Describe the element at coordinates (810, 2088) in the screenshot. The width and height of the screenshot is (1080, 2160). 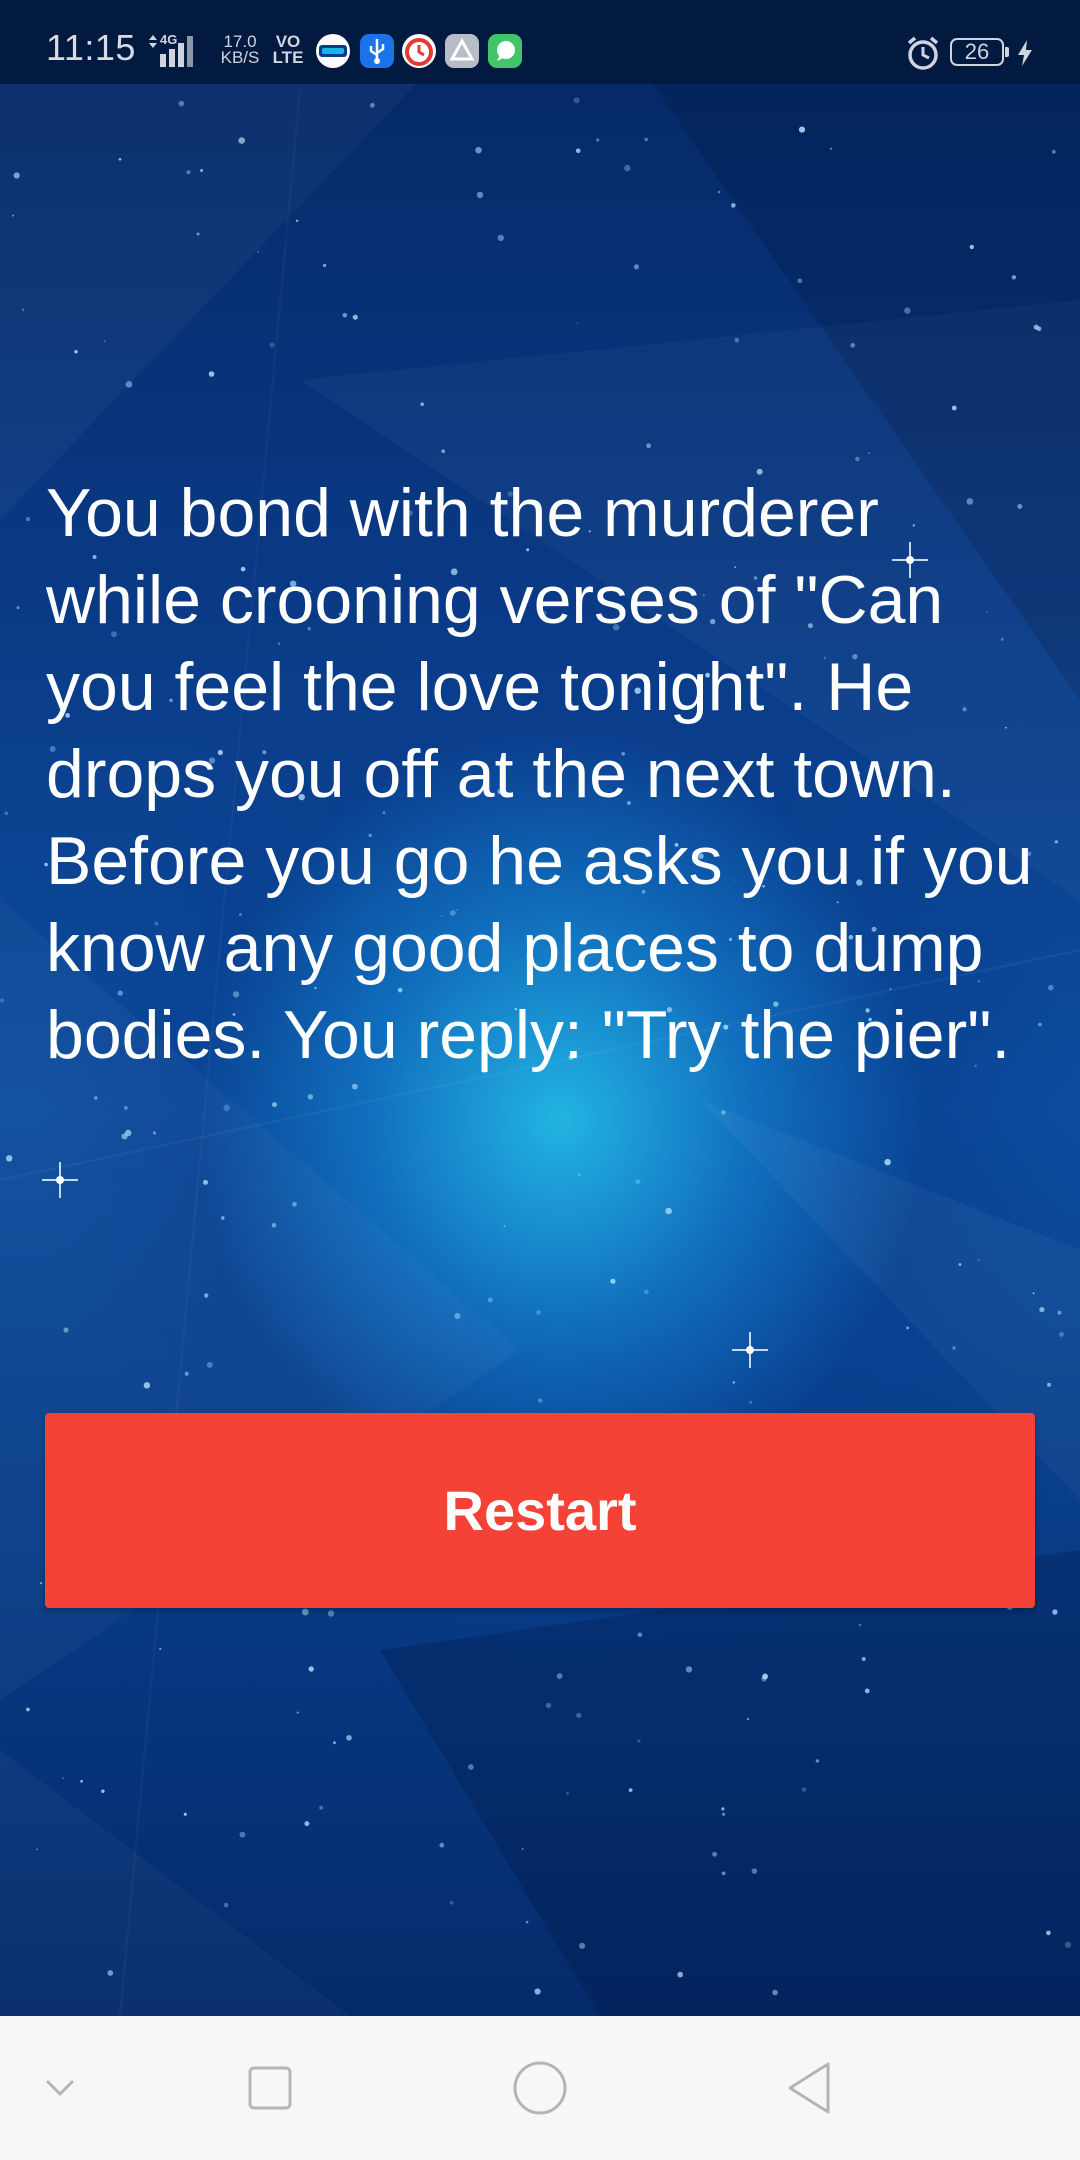
I see `back-icon` at that location.